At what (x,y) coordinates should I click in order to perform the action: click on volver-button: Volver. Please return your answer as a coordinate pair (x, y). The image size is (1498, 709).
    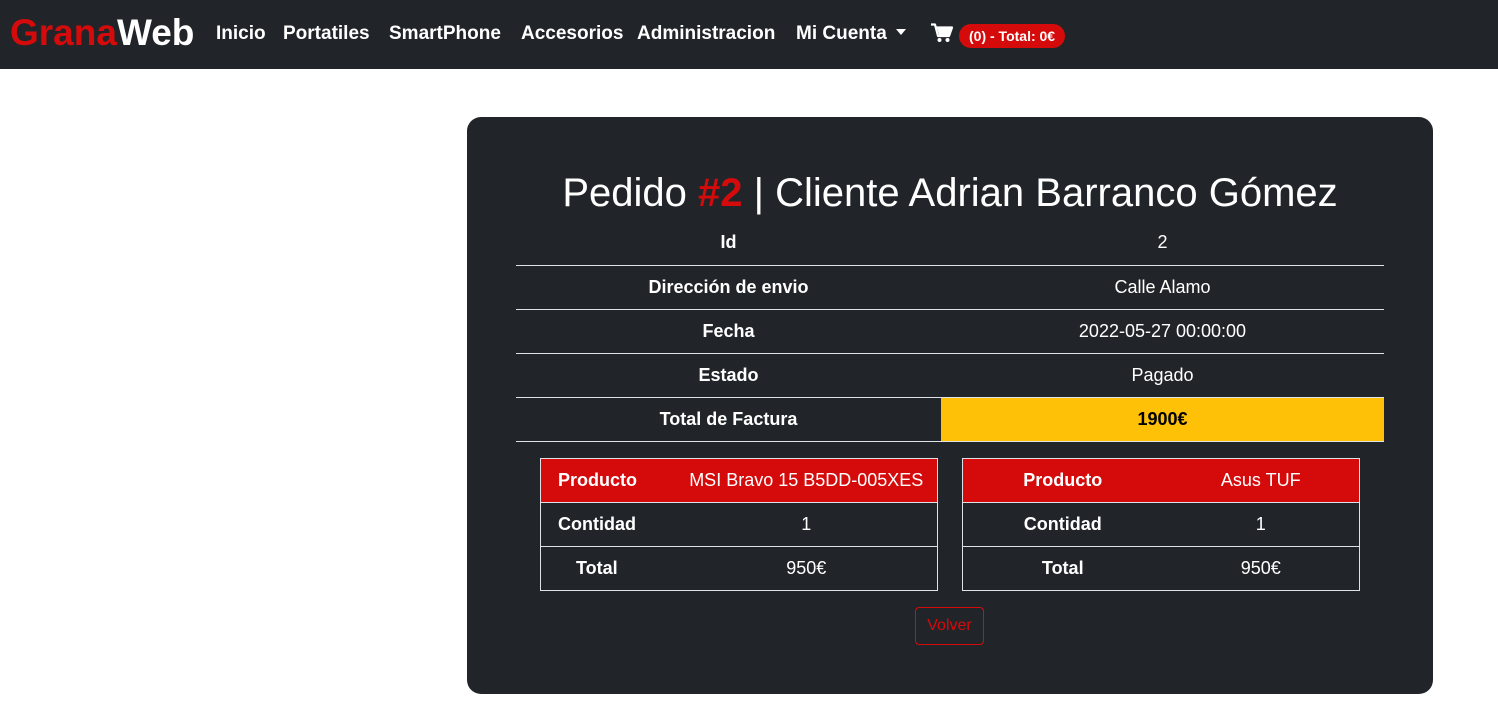
    Looking at the image, I should click on (949, 626).